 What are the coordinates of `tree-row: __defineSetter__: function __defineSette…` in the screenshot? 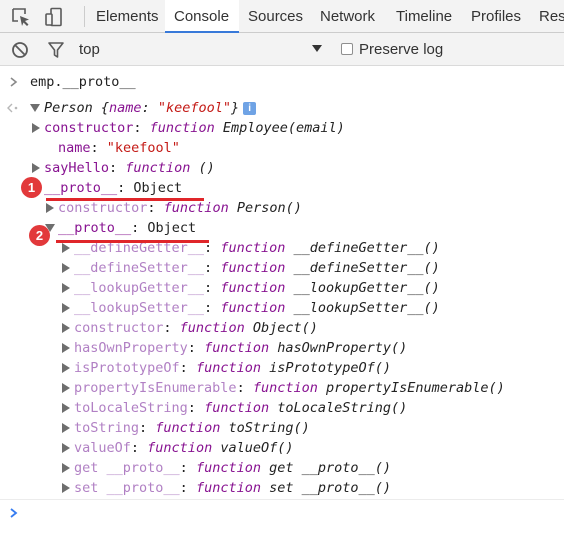 It's located at (282, 268).